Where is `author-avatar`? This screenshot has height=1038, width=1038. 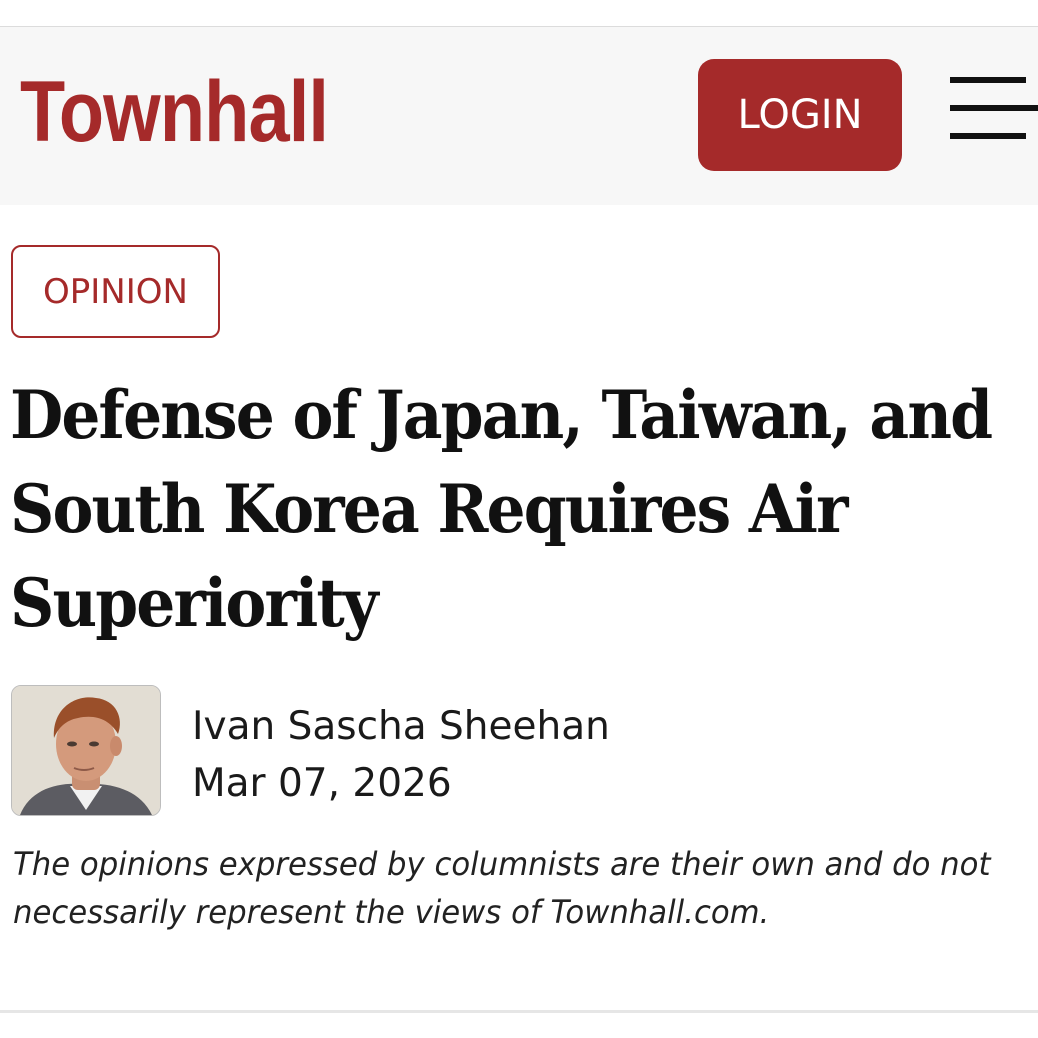
author-avatar is located at coordinates (86, 750).